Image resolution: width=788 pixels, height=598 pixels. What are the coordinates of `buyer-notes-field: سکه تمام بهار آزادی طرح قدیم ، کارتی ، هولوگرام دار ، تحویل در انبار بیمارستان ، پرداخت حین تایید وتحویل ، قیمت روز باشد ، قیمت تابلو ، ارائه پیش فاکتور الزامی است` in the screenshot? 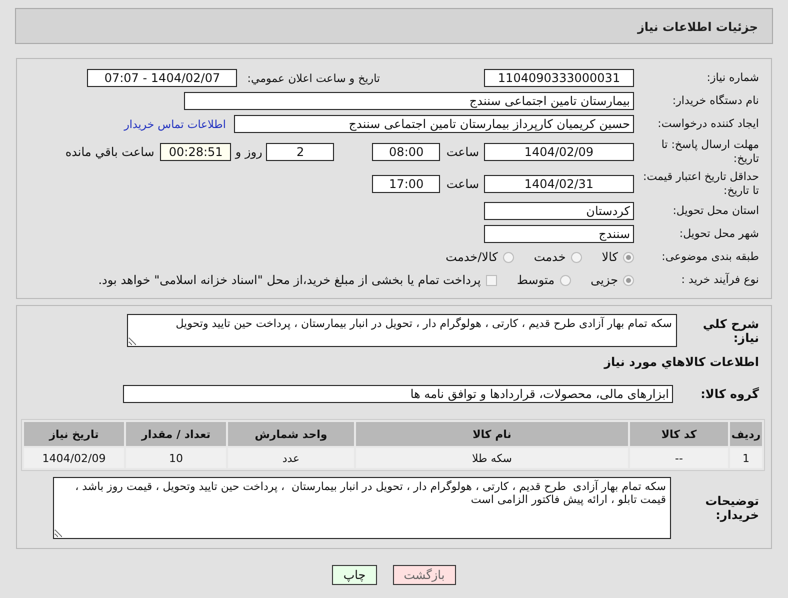 It's located at (362, 508).